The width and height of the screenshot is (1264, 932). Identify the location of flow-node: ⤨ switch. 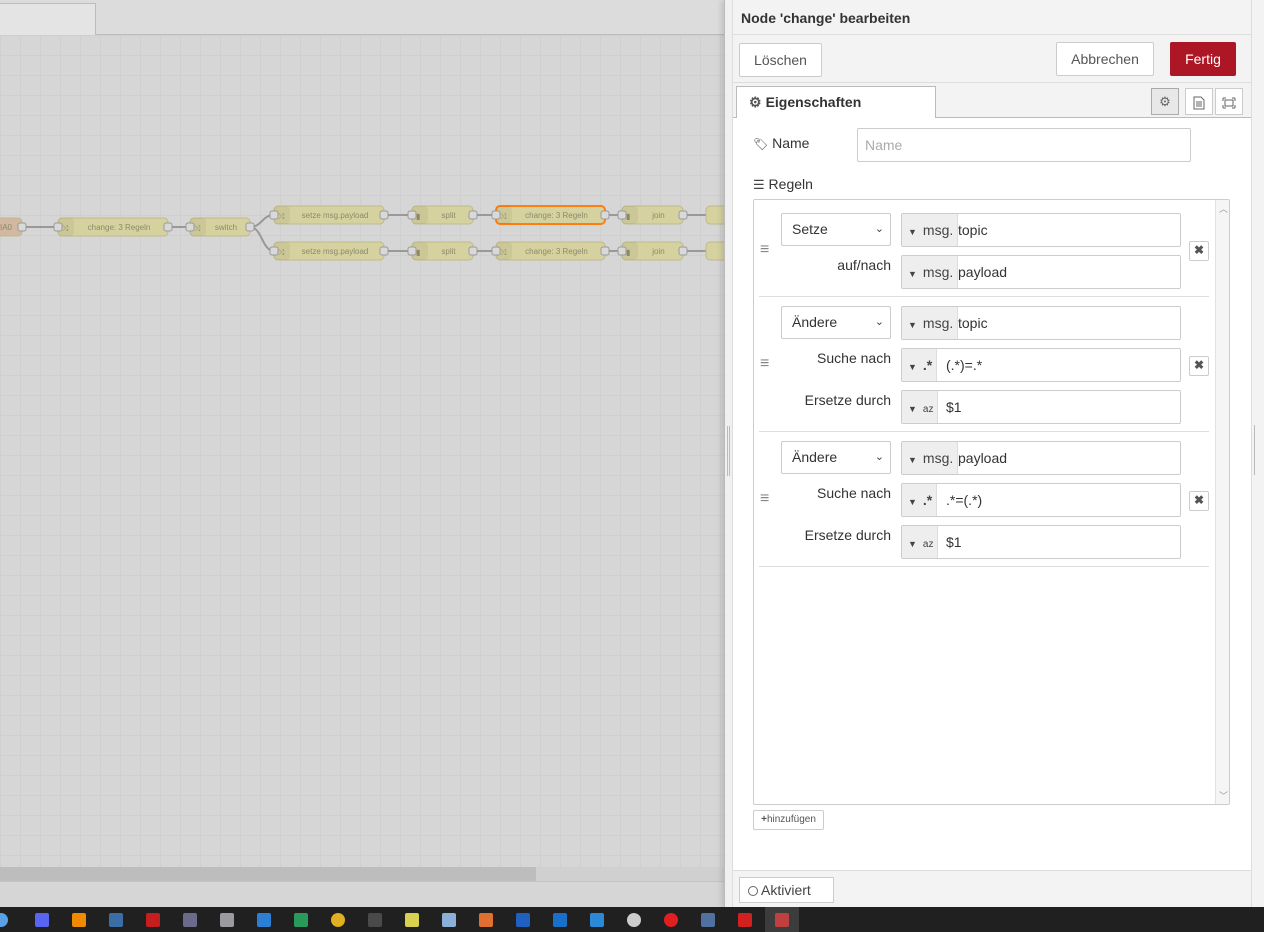
(220, 227).